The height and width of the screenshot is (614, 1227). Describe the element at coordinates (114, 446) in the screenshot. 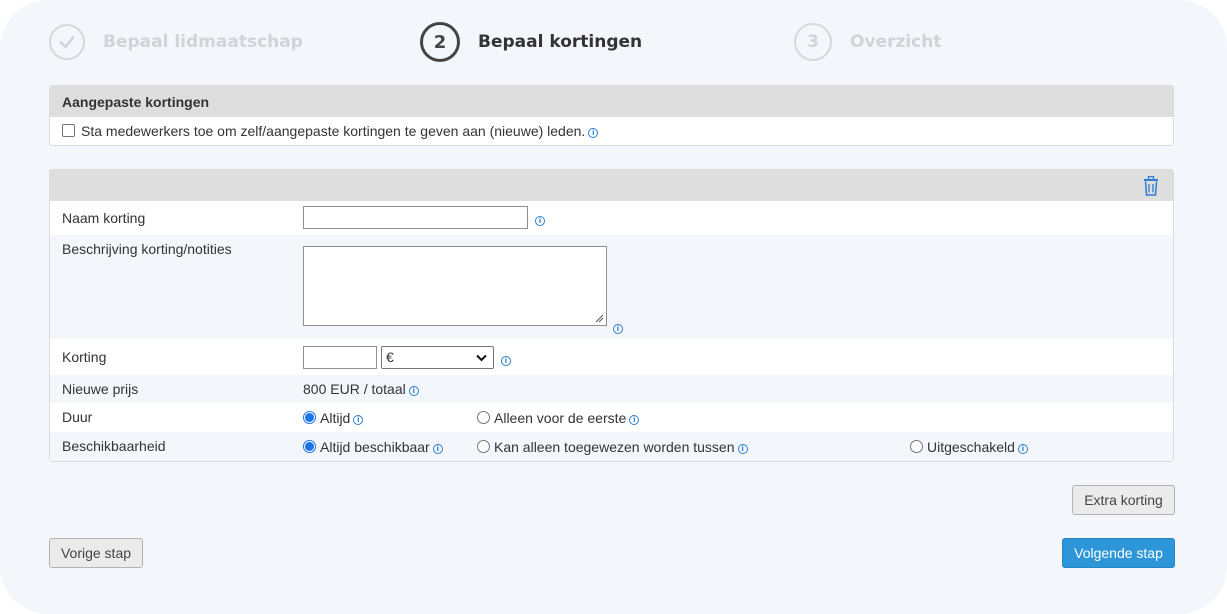

I see `availability-label: Beschikbaarheid` at that location.